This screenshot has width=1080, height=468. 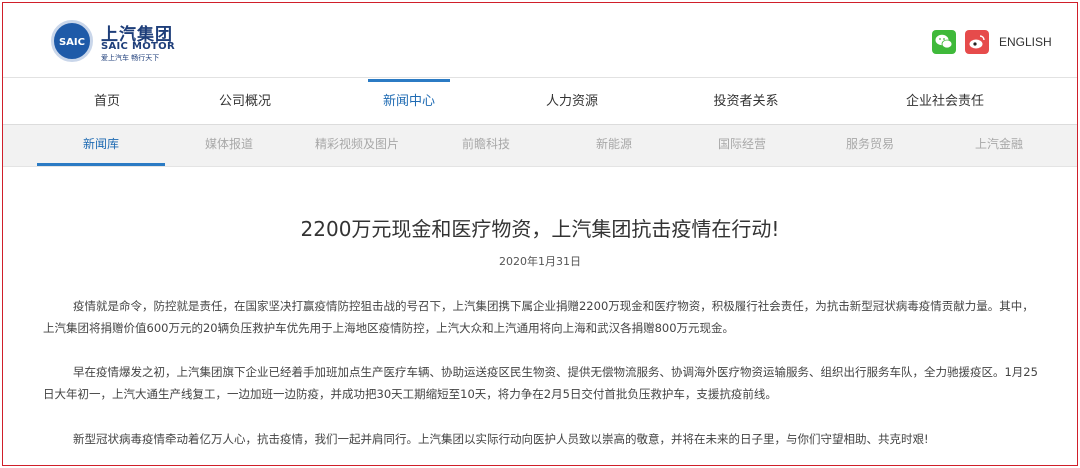 I want to click on brand-slogan: 爱上汽车 畅行天下, so click(x=130, y=58).